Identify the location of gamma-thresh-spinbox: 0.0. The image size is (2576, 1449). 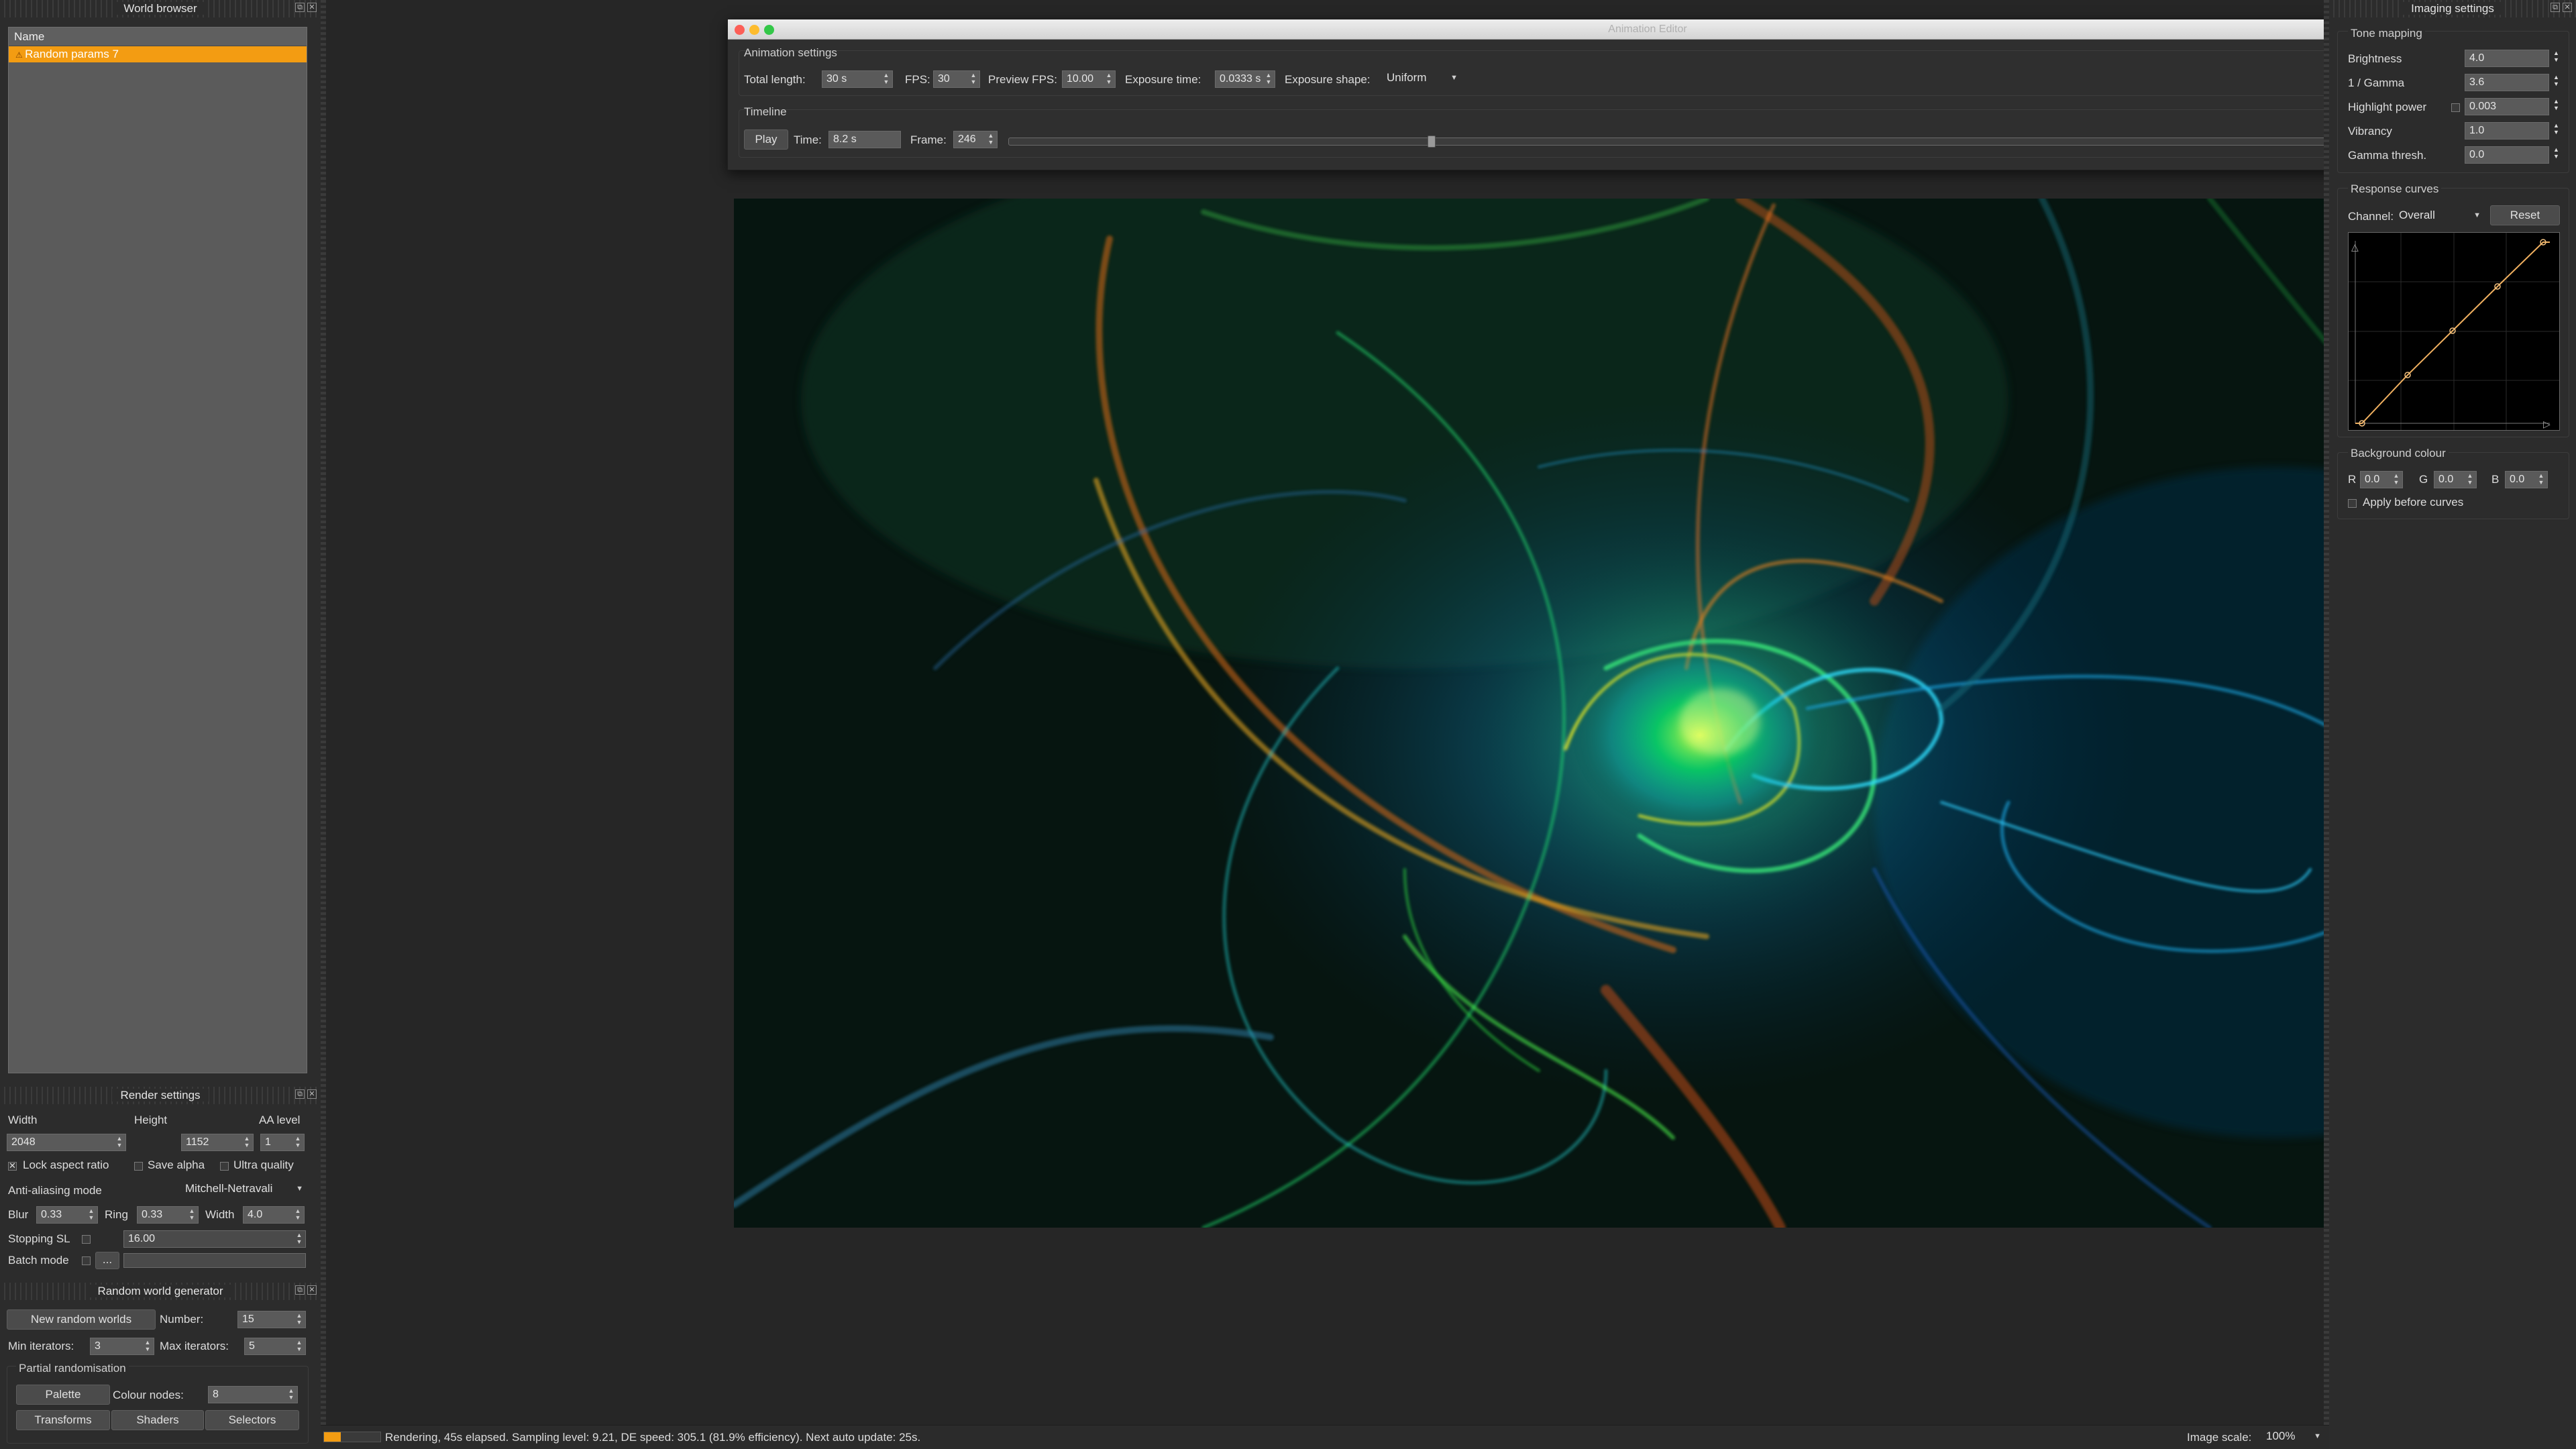
(2507, 155).